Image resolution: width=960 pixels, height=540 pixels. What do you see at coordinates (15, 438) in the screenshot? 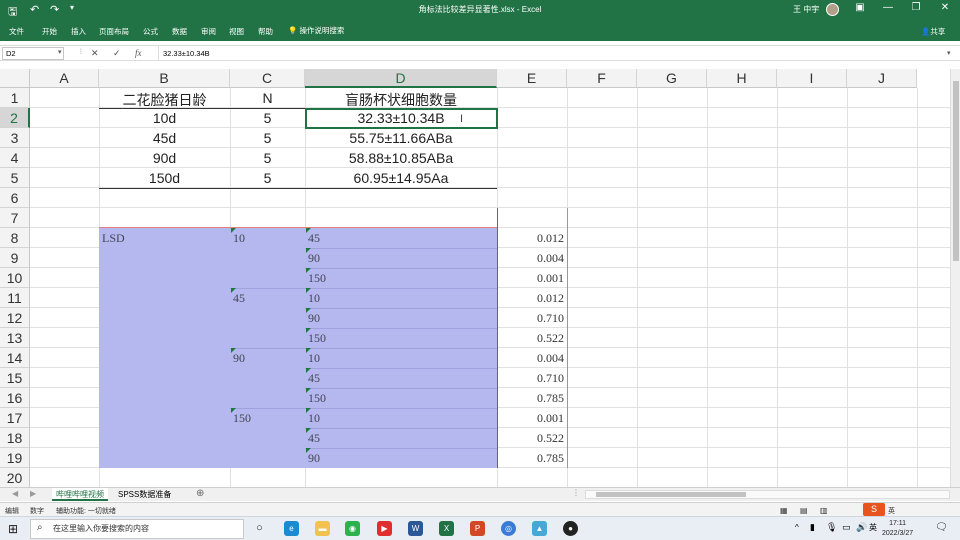
I see `row-header-18: 18` at bounding box center [15, 438].